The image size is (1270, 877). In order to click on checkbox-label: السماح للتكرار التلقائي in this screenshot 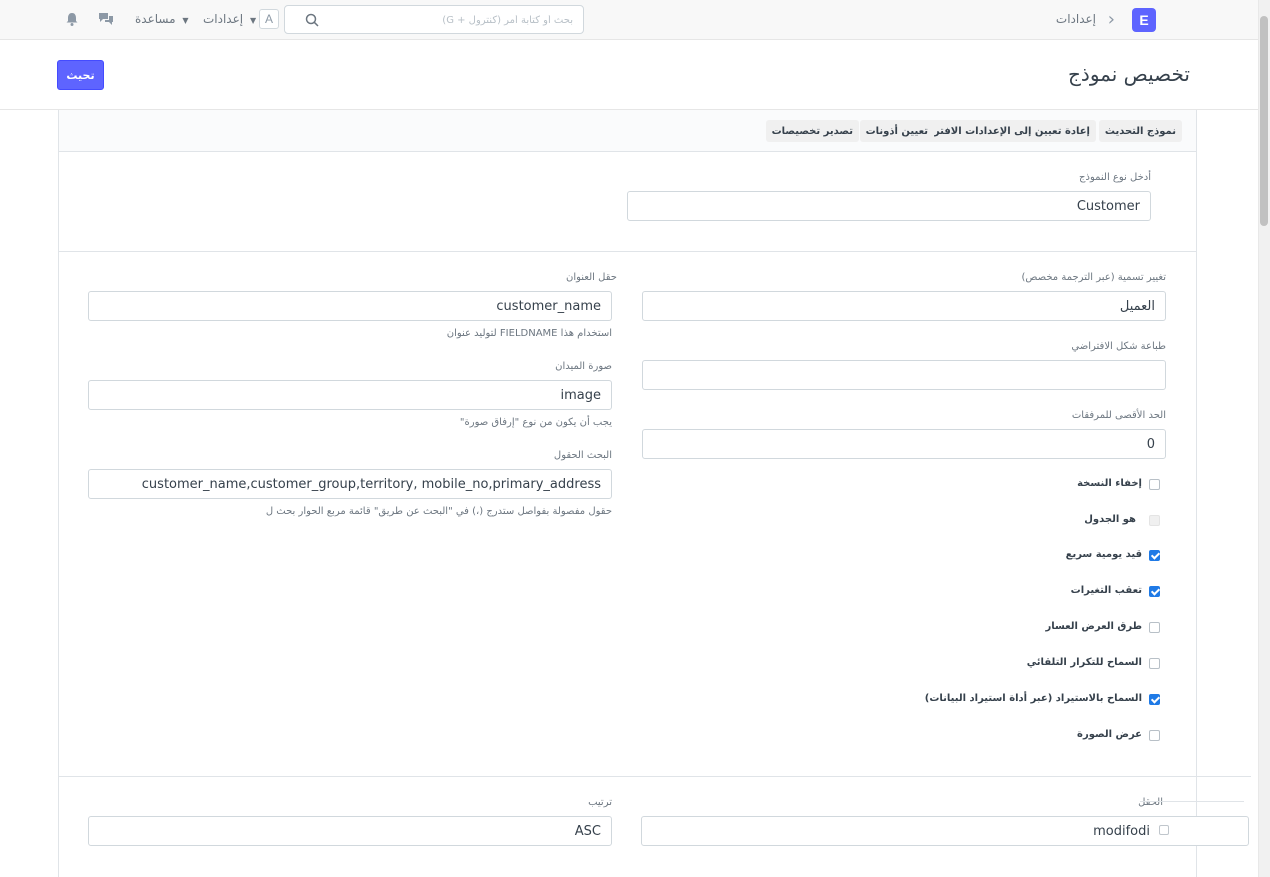, I will do `click(1084, 662)`.